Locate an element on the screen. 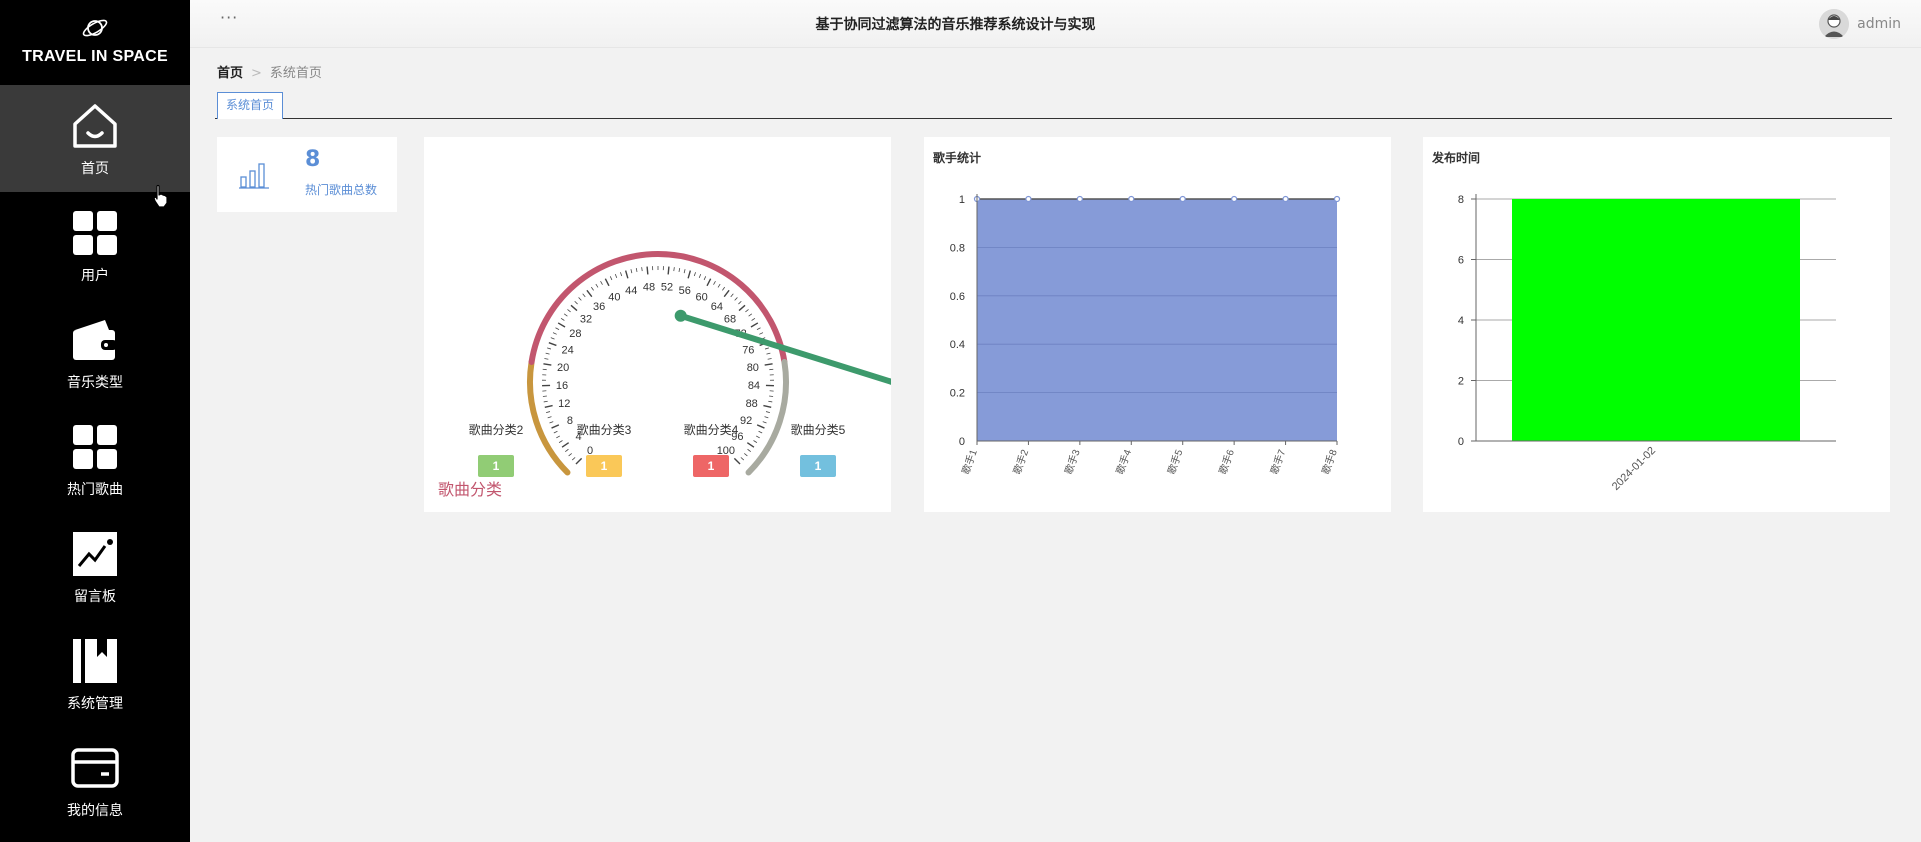  sidebar-item-hot-songs: 热门歌曲 is located at coordinates (95, 459).